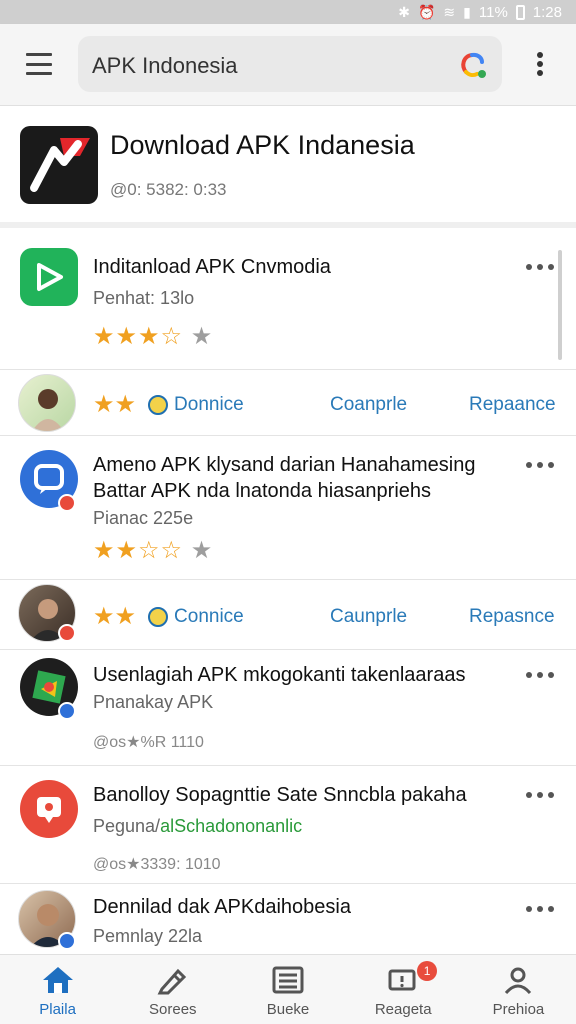 The image size is (576, 1024). What do you see at coordinates (368, 405) in the screenshot?
I see `action-link-2: Coanprle` at bounding box center [368, 405].